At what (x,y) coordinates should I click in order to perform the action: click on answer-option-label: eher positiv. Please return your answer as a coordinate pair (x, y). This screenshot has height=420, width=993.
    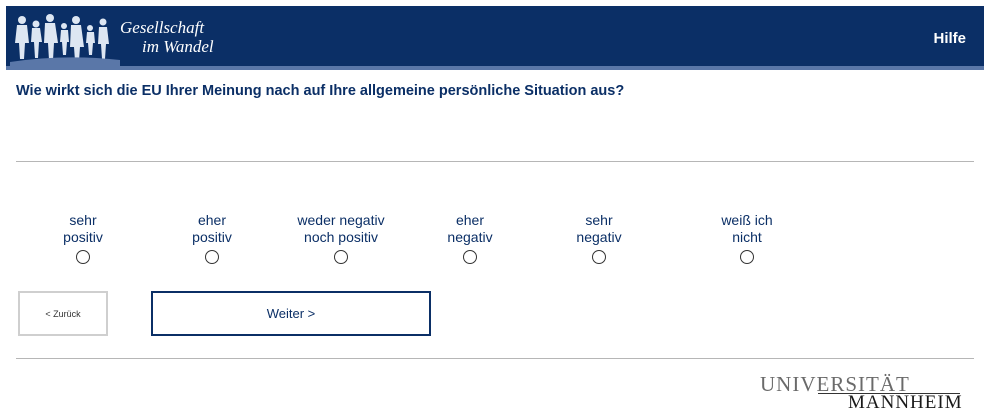
    Looking at the image, I should click on (212, 228).